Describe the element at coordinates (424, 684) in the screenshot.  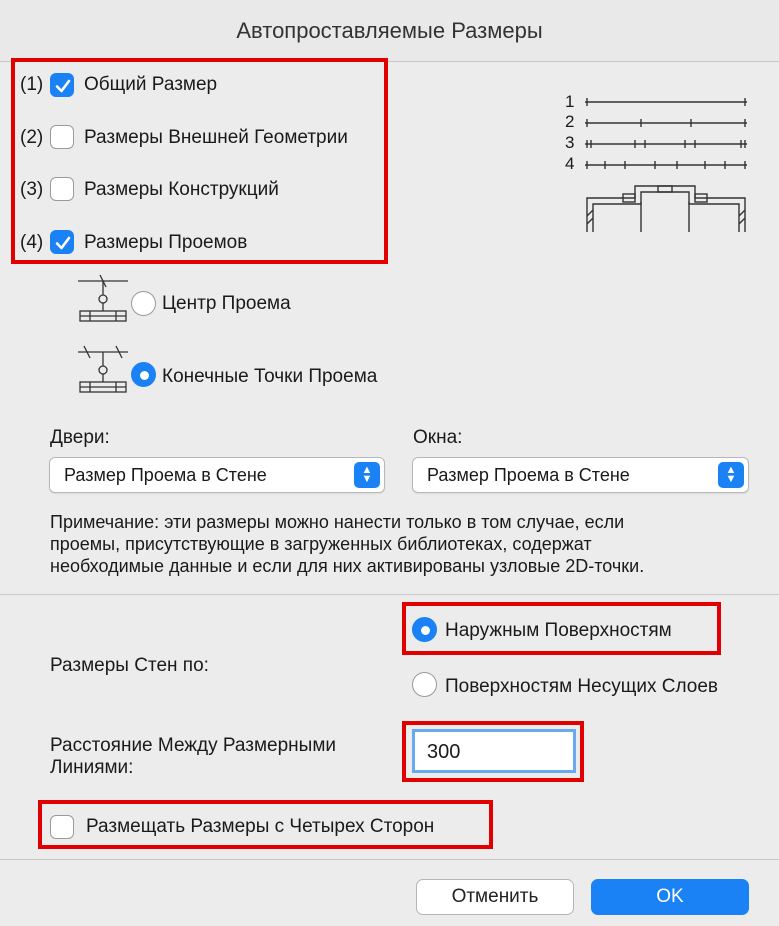
I see `radio-core-surfaces` at that location.